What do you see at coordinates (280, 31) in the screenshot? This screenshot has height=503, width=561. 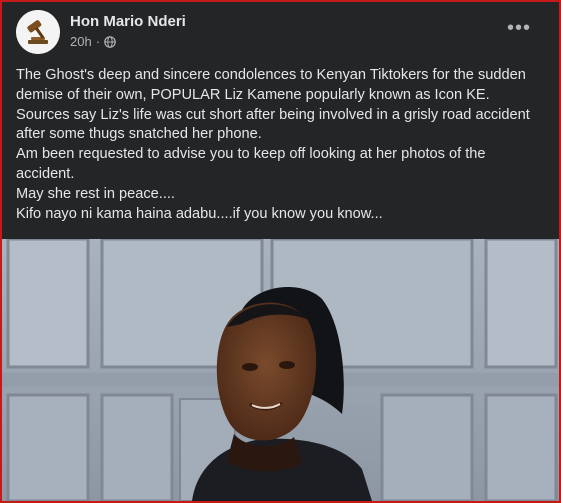 I see `post-header: Hon Mario Nderi 20h · •••` at bounding box center [280, 31].